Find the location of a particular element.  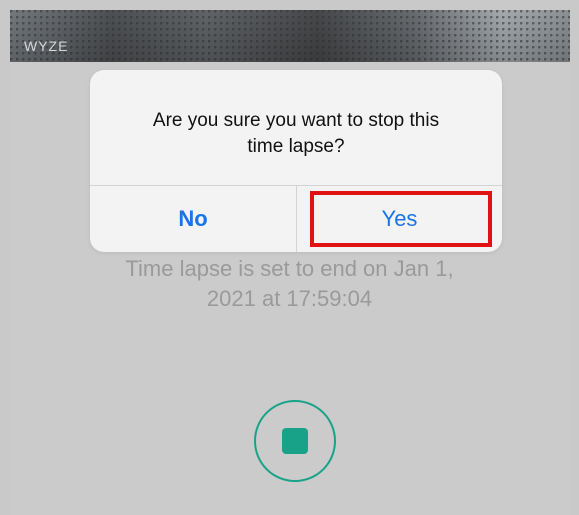

wyze-logo: WYZE is located at coordinates (46, 46).